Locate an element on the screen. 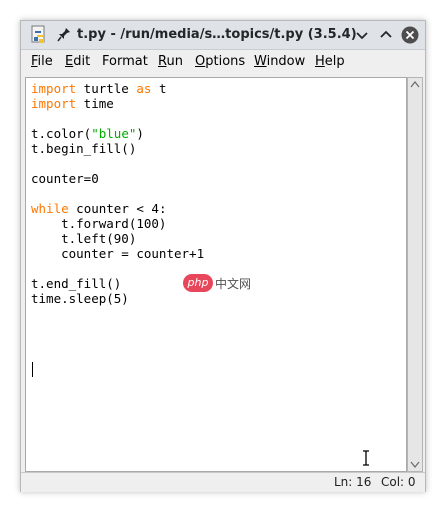  menu-bar: File Edit Format Run Options Window Help is located at coordinates (223, 62).